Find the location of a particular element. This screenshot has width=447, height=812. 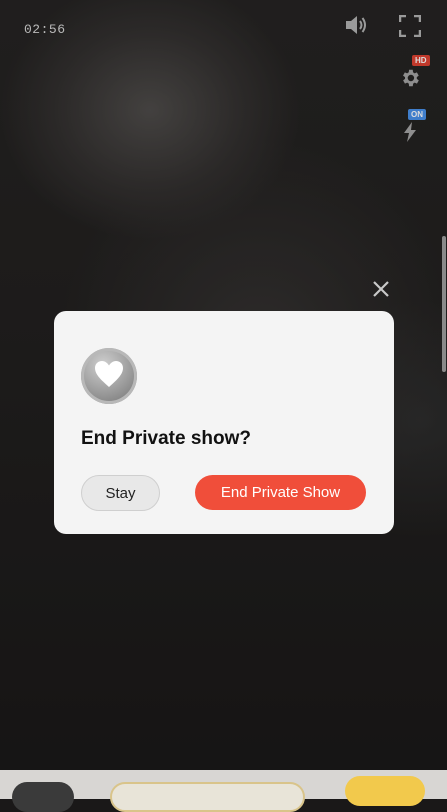

fullscreen-icon is located at coordinates (410, 28).